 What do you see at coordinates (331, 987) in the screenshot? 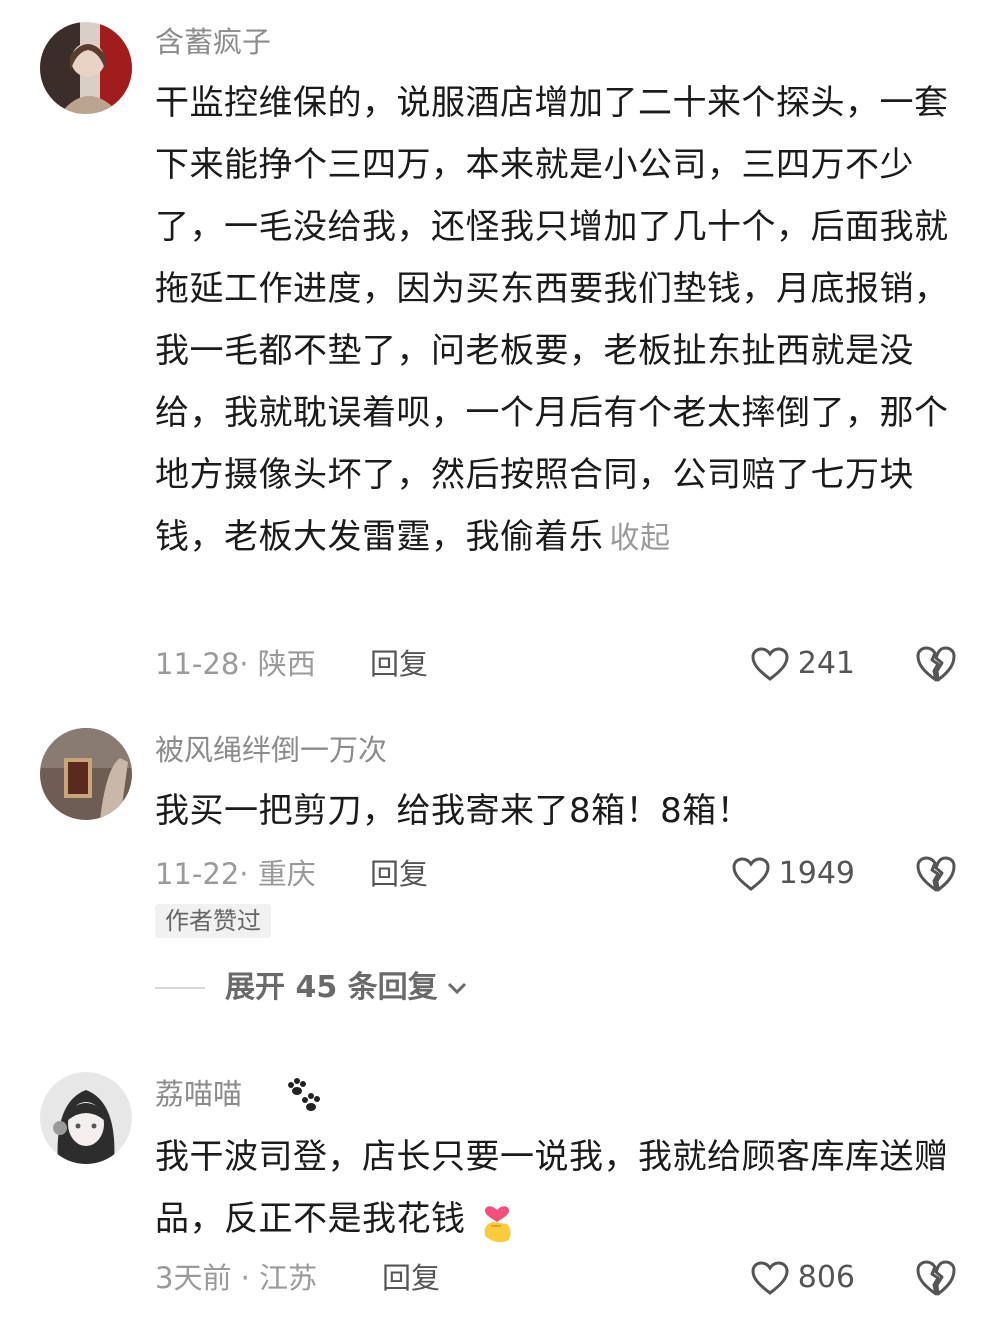
I see `expand-replies-label: 展开 45 条回复` at bounding box center [331, 987].